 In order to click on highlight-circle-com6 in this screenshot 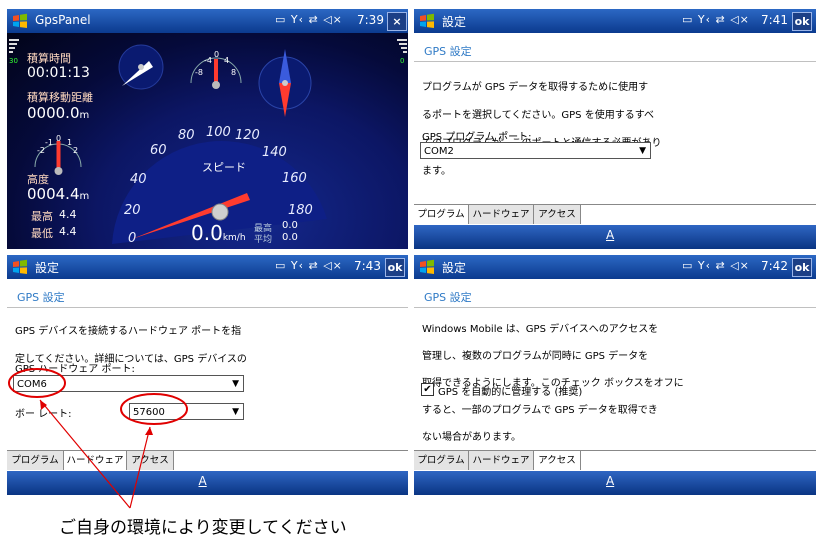, I will do `click(37, 383)`.